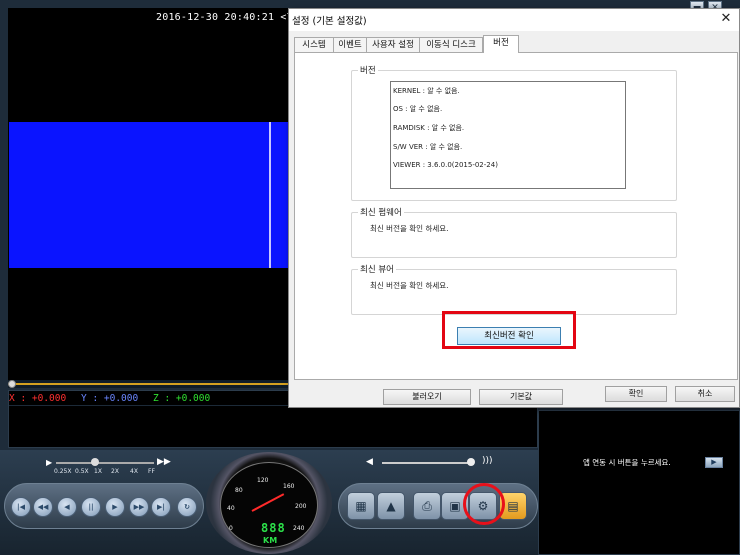 This screenshot has width=740, height=555. I want to click on tab-version: 버전, so click(501, 44).